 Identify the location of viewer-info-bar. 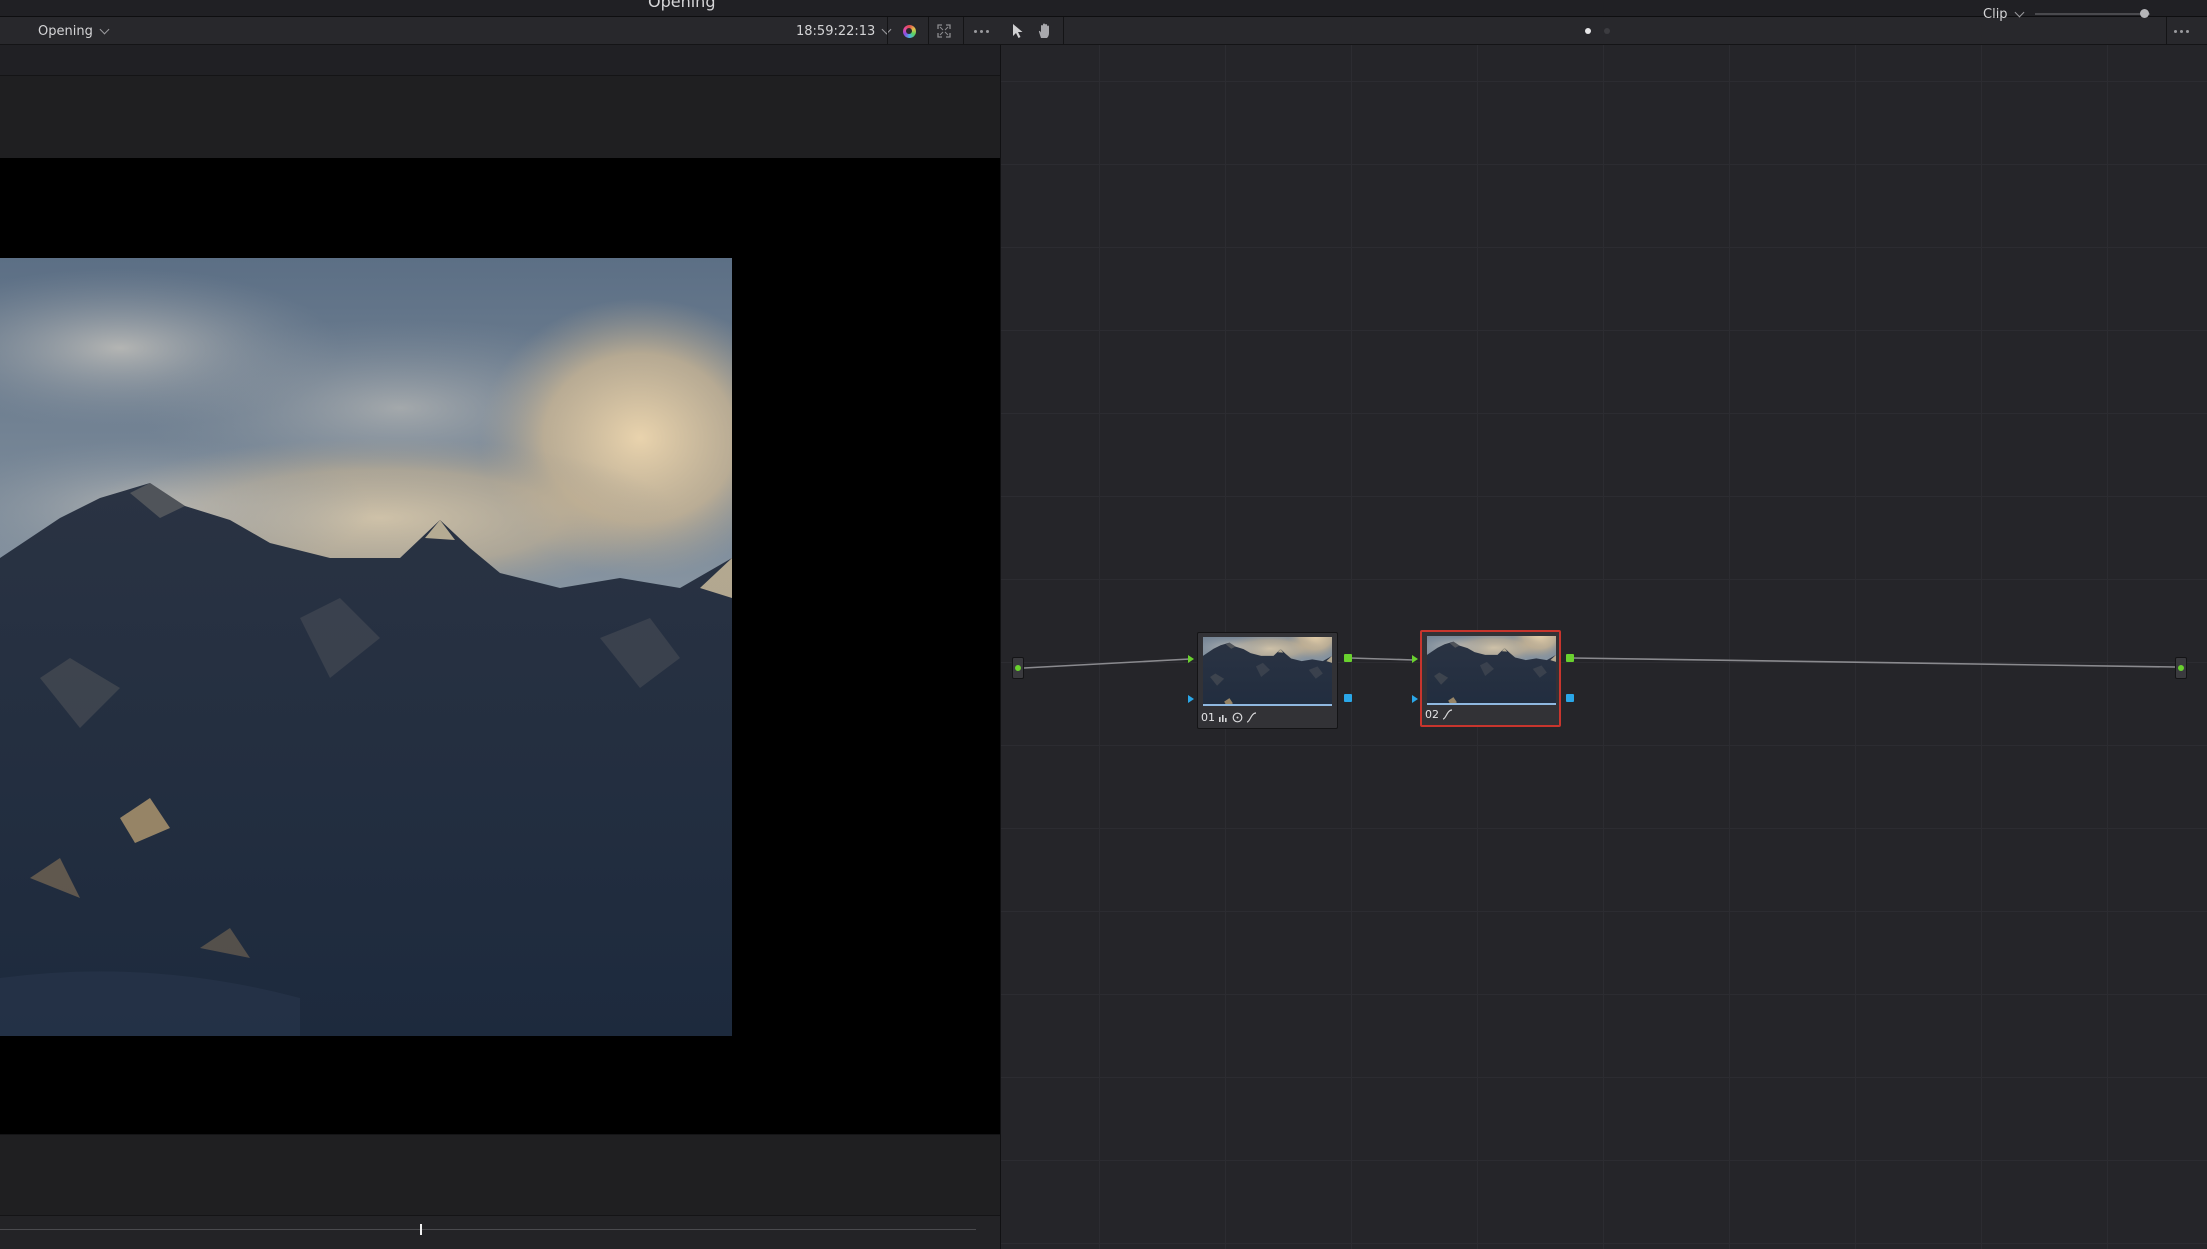
(500, 60).